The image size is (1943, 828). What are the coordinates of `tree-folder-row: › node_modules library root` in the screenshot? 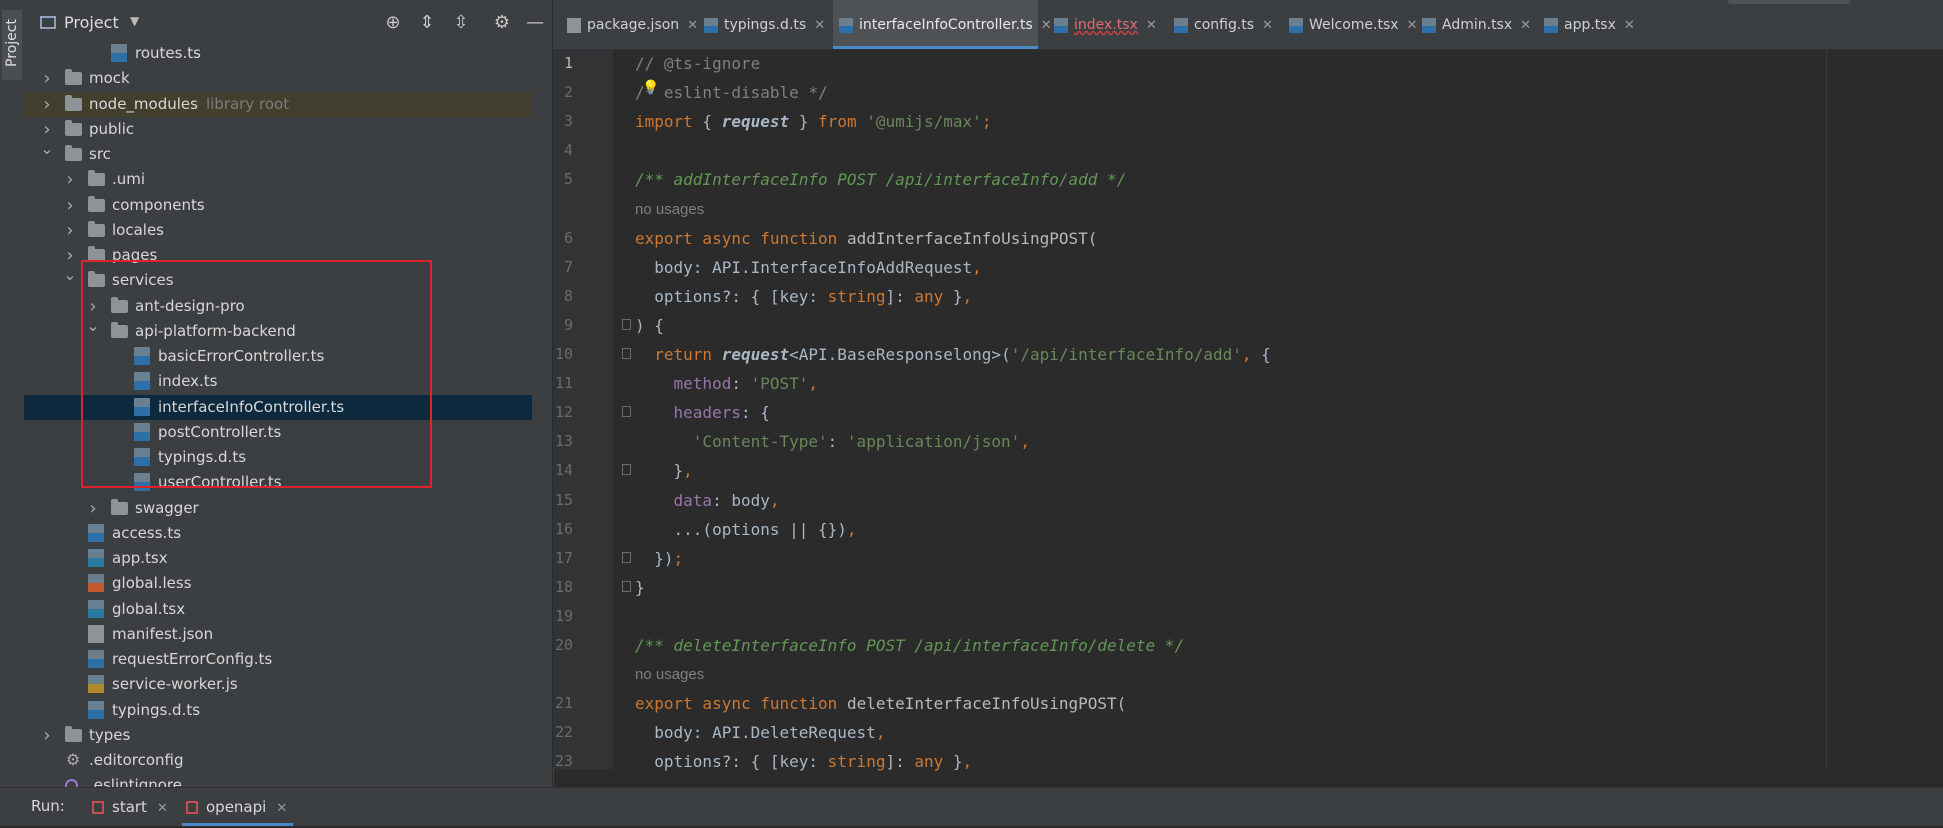 It's located at (278, 104).